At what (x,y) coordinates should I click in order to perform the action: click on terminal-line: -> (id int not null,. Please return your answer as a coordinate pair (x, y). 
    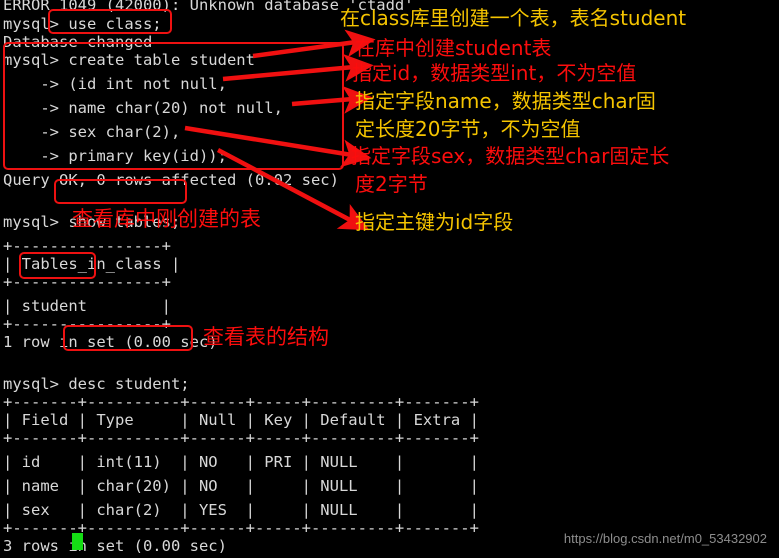
    Looking at the image, I should click on (115, 84).